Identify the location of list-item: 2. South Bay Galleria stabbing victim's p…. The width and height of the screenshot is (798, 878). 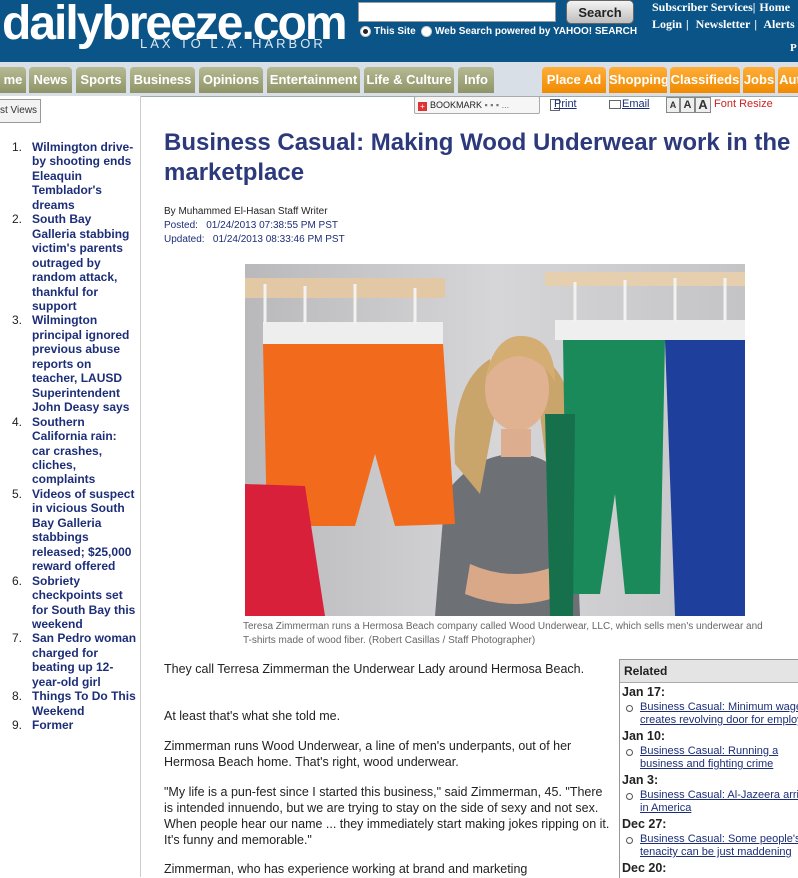
(70, 262).